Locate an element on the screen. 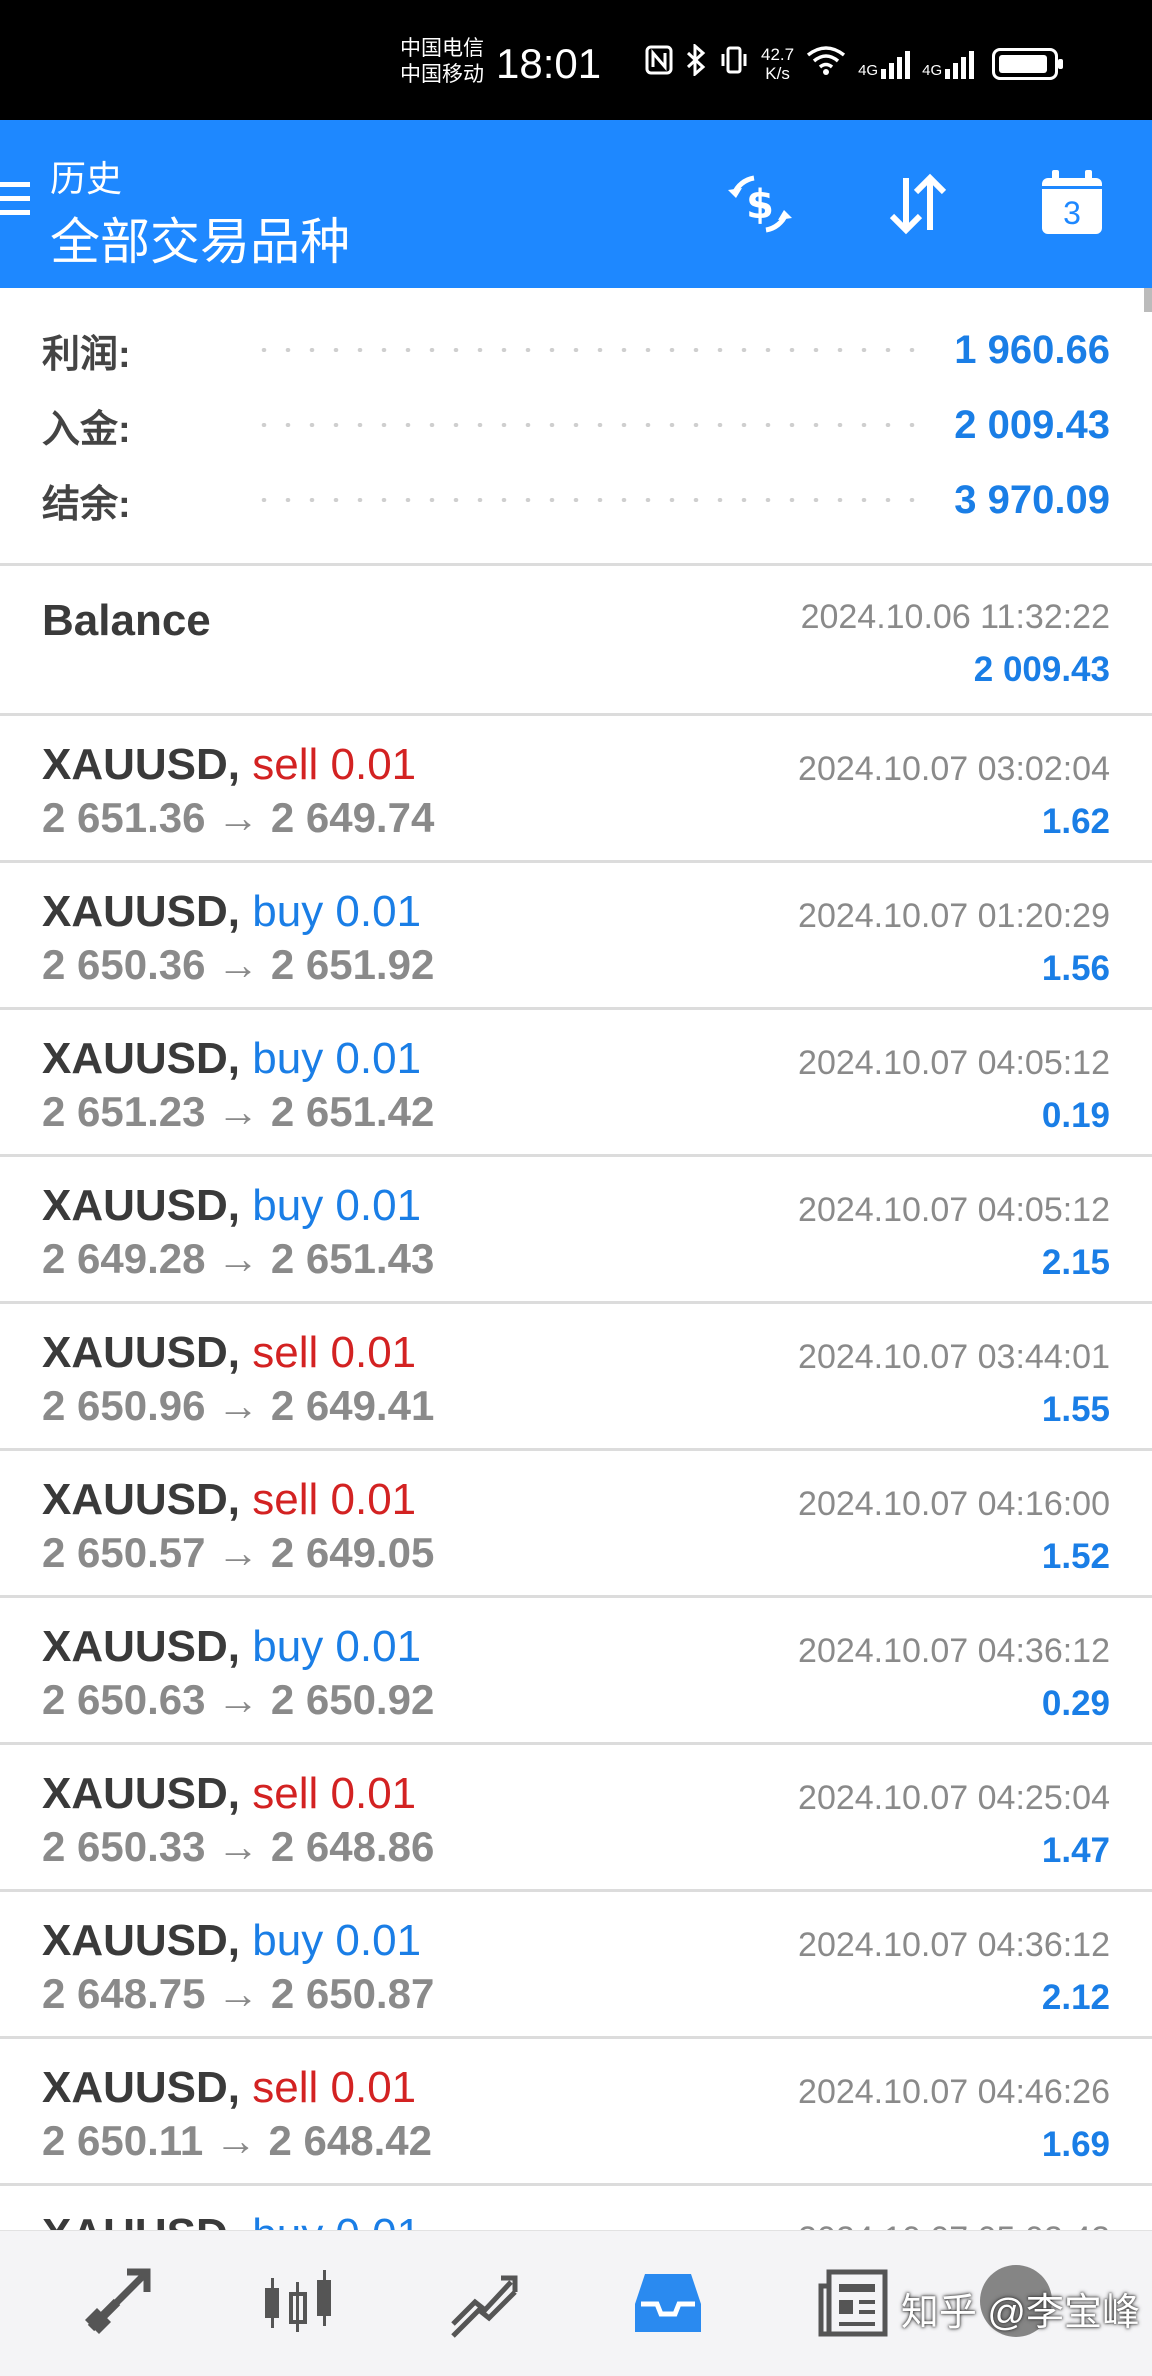  bluetooth-icon is located at coordinates (696, 63).